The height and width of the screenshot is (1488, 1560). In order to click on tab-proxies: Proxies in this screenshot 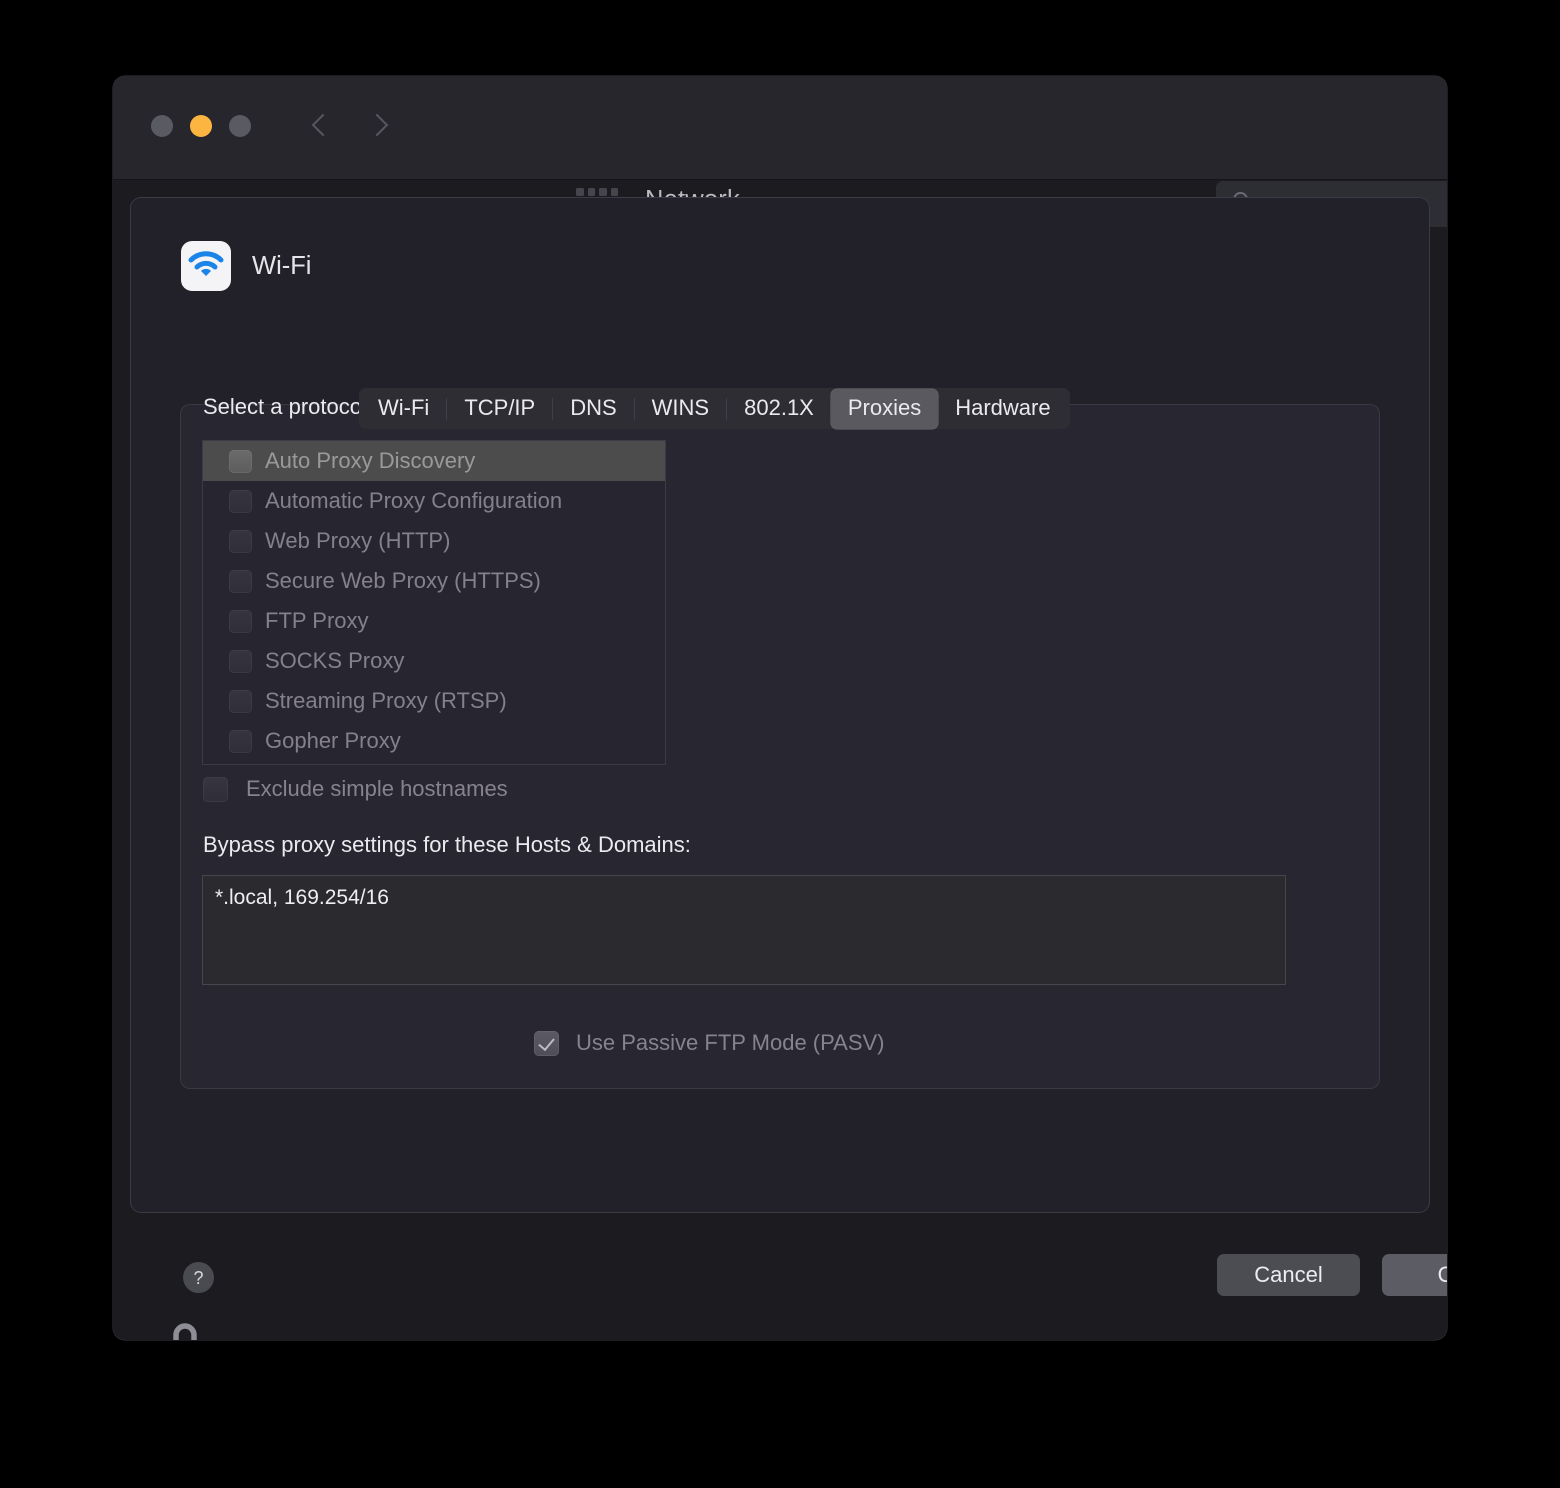, I will do `click(884, 408)`.